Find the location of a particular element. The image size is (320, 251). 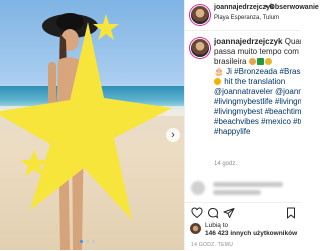

carousel-dots is located at coordinates (87, 241).